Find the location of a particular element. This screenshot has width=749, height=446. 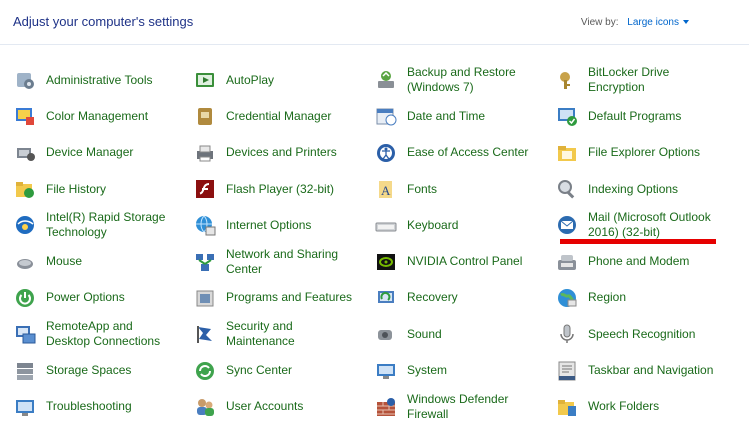

control-panel-item-programs-features: Programs and Features is located at coordinates (270, 298).